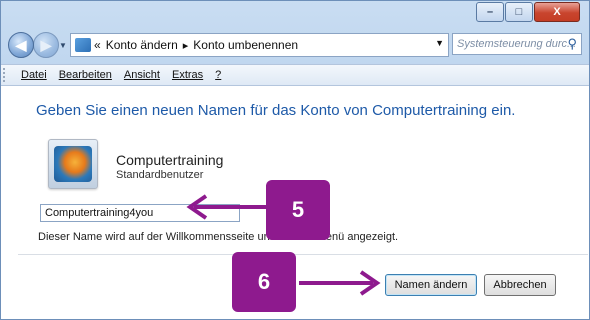  Describe the element at coordinates (520, 285) in the screenshot. I see `cancel-button: Abbrechen` at that location.